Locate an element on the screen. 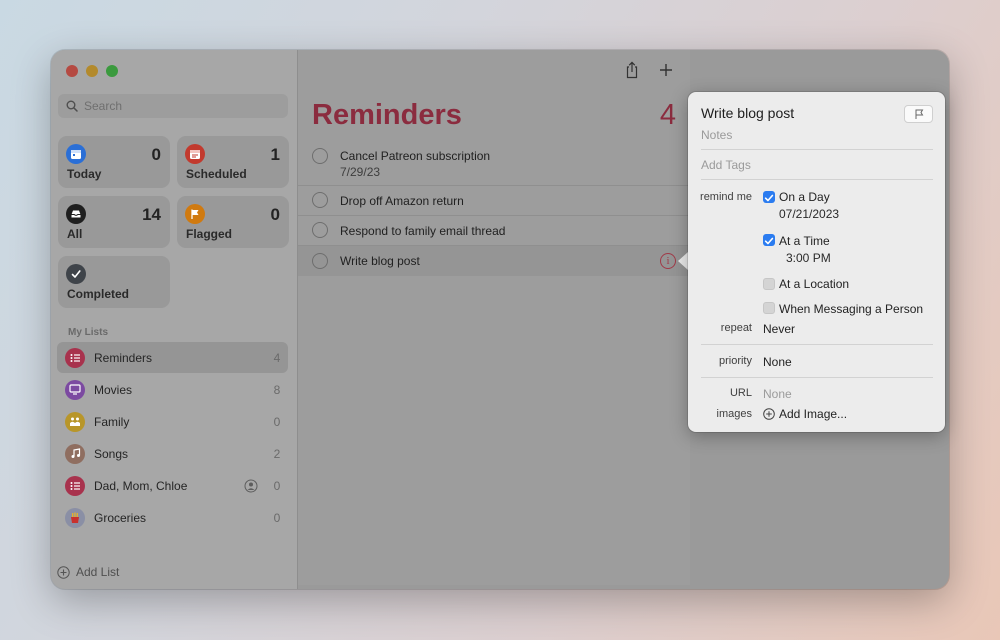 This screenshot has width=1000, height=640. priority-value: None is located at coordinates (777, 362).